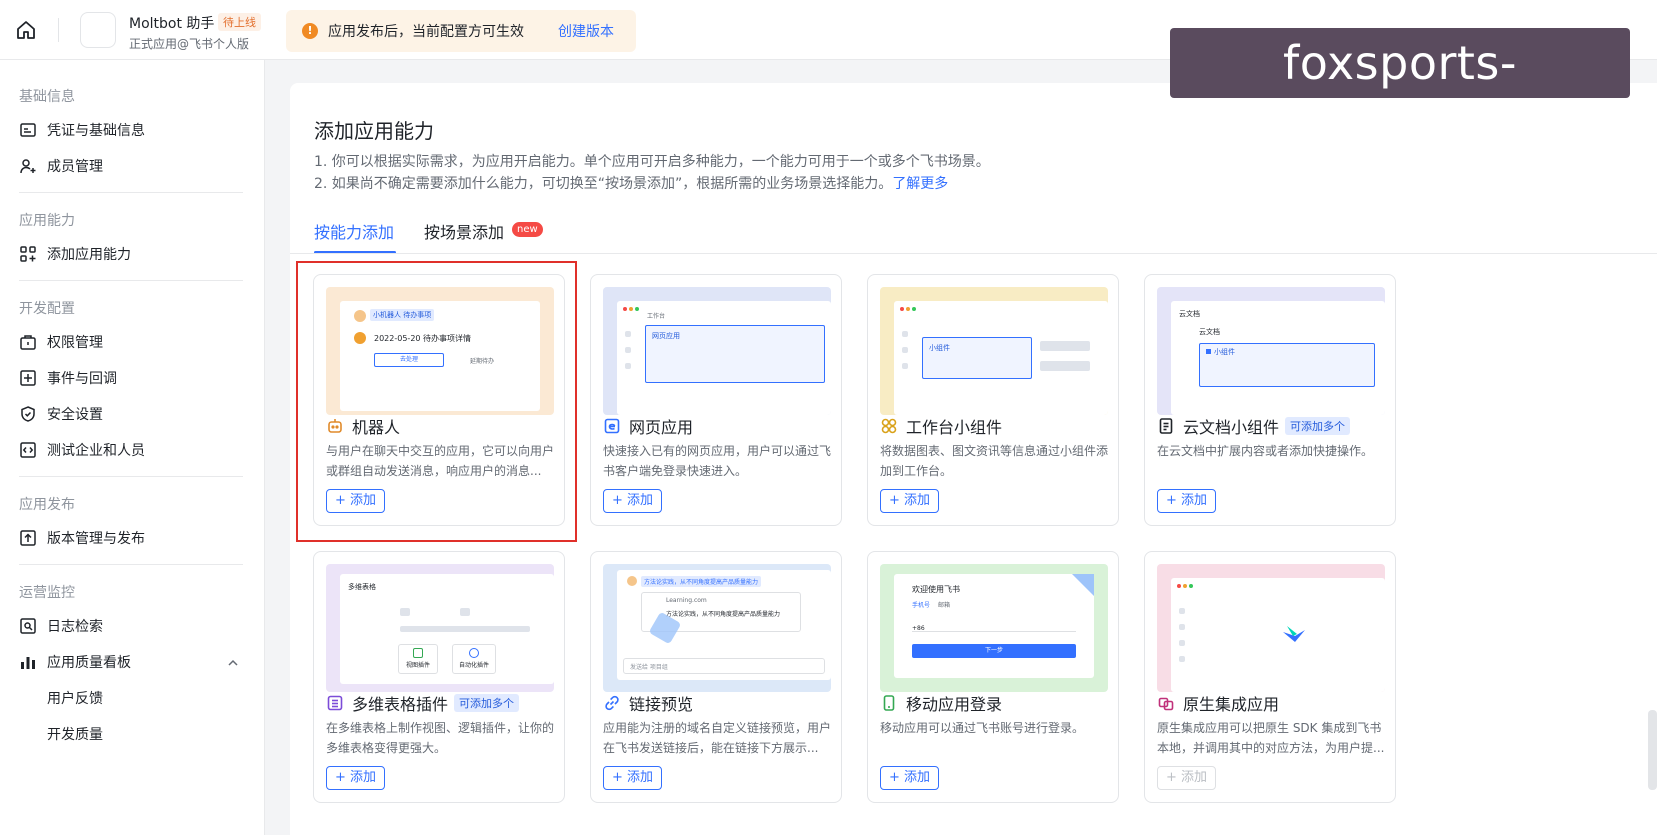 The height and width of the screenshot is (835, 1657). I want to click on add-robot-button: + 添加, so click(356, 501).